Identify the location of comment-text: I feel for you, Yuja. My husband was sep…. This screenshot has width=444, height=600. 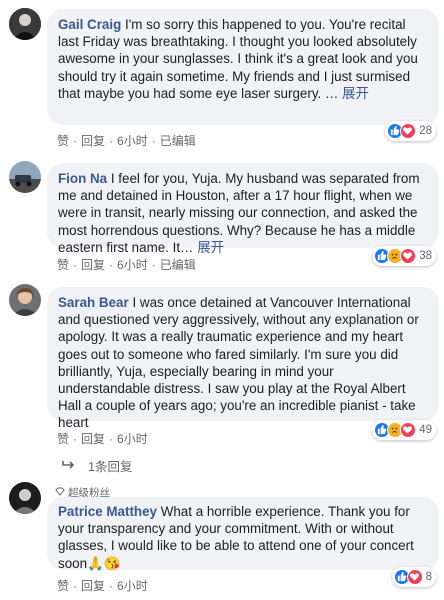
(239, 213).